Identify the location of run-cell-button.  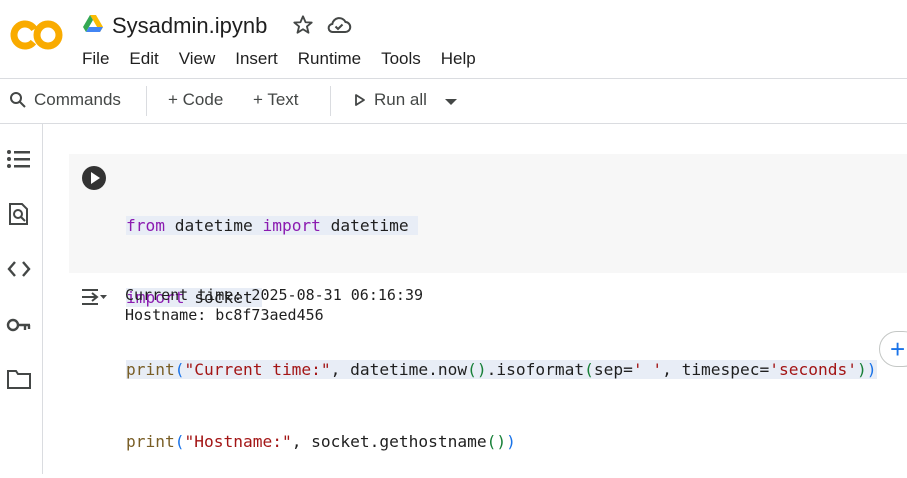
(94, 178).